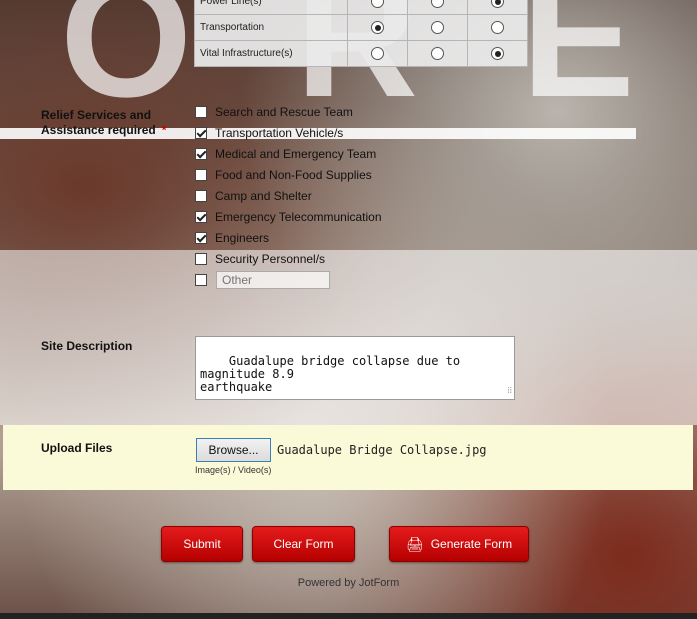 This screenshot has width=697, height=619. I want to click on grid-row: Power Line(s), so click(361, 7).